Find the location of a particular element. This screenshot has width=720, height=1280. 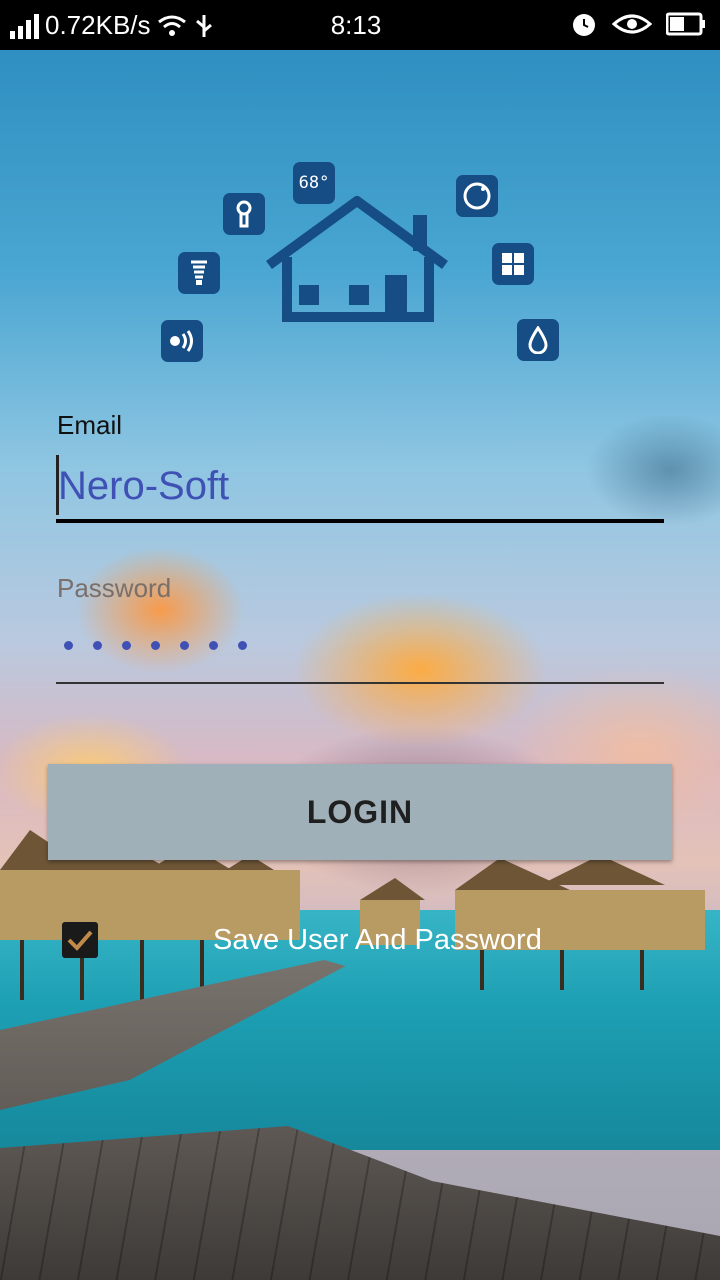

bulb-icon is located at coordinates (199, 273).